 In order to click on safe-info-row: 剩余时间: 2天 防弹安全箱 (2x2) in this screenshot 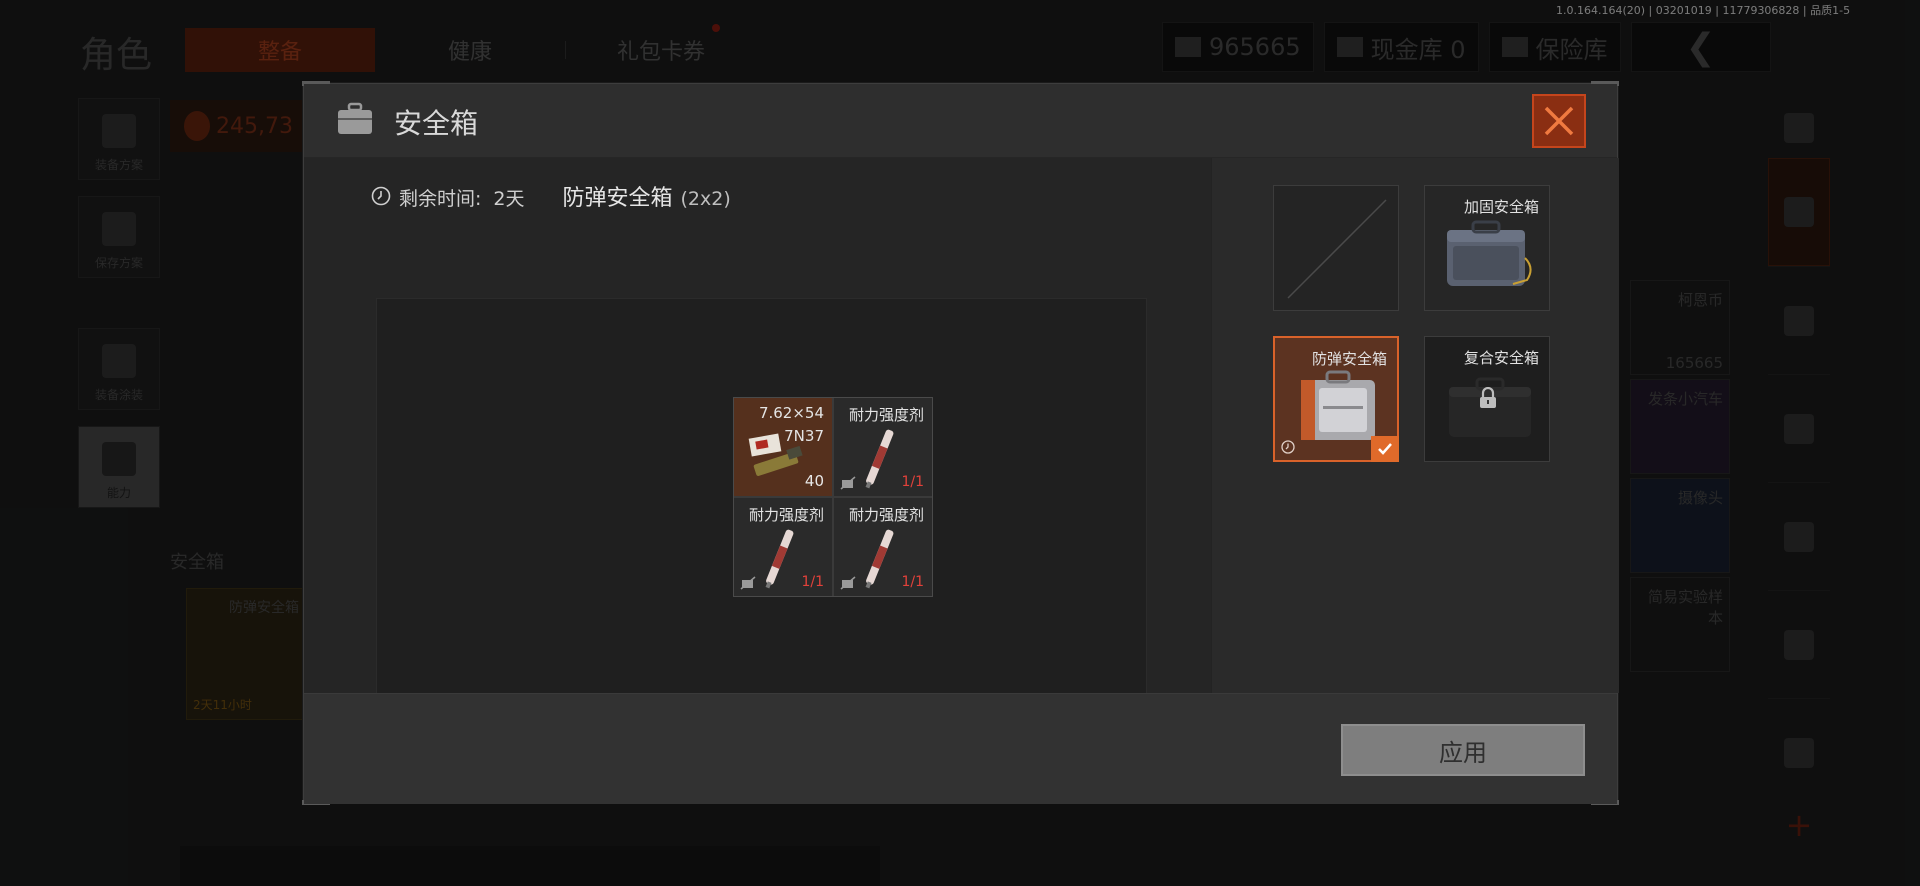, I will do `click(551, 196)`.